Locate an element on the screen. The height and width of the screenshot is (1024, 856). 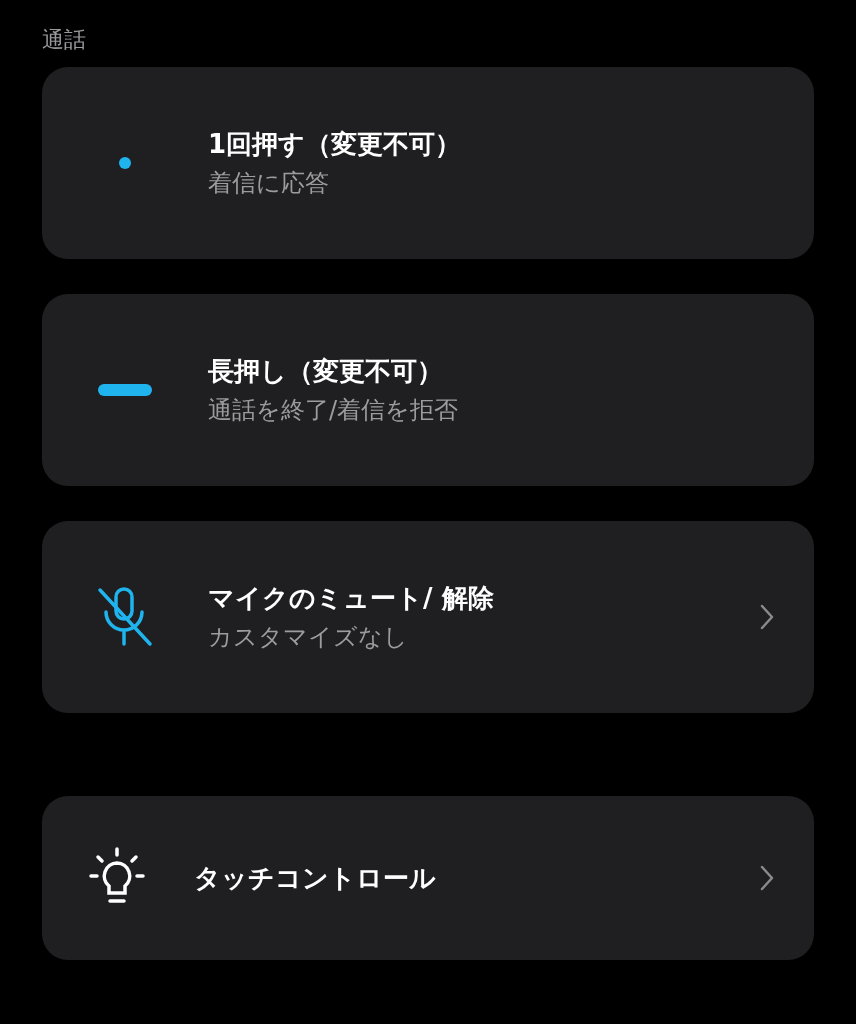
item-title: タッチコントロール is located at coordinates (315, 878).